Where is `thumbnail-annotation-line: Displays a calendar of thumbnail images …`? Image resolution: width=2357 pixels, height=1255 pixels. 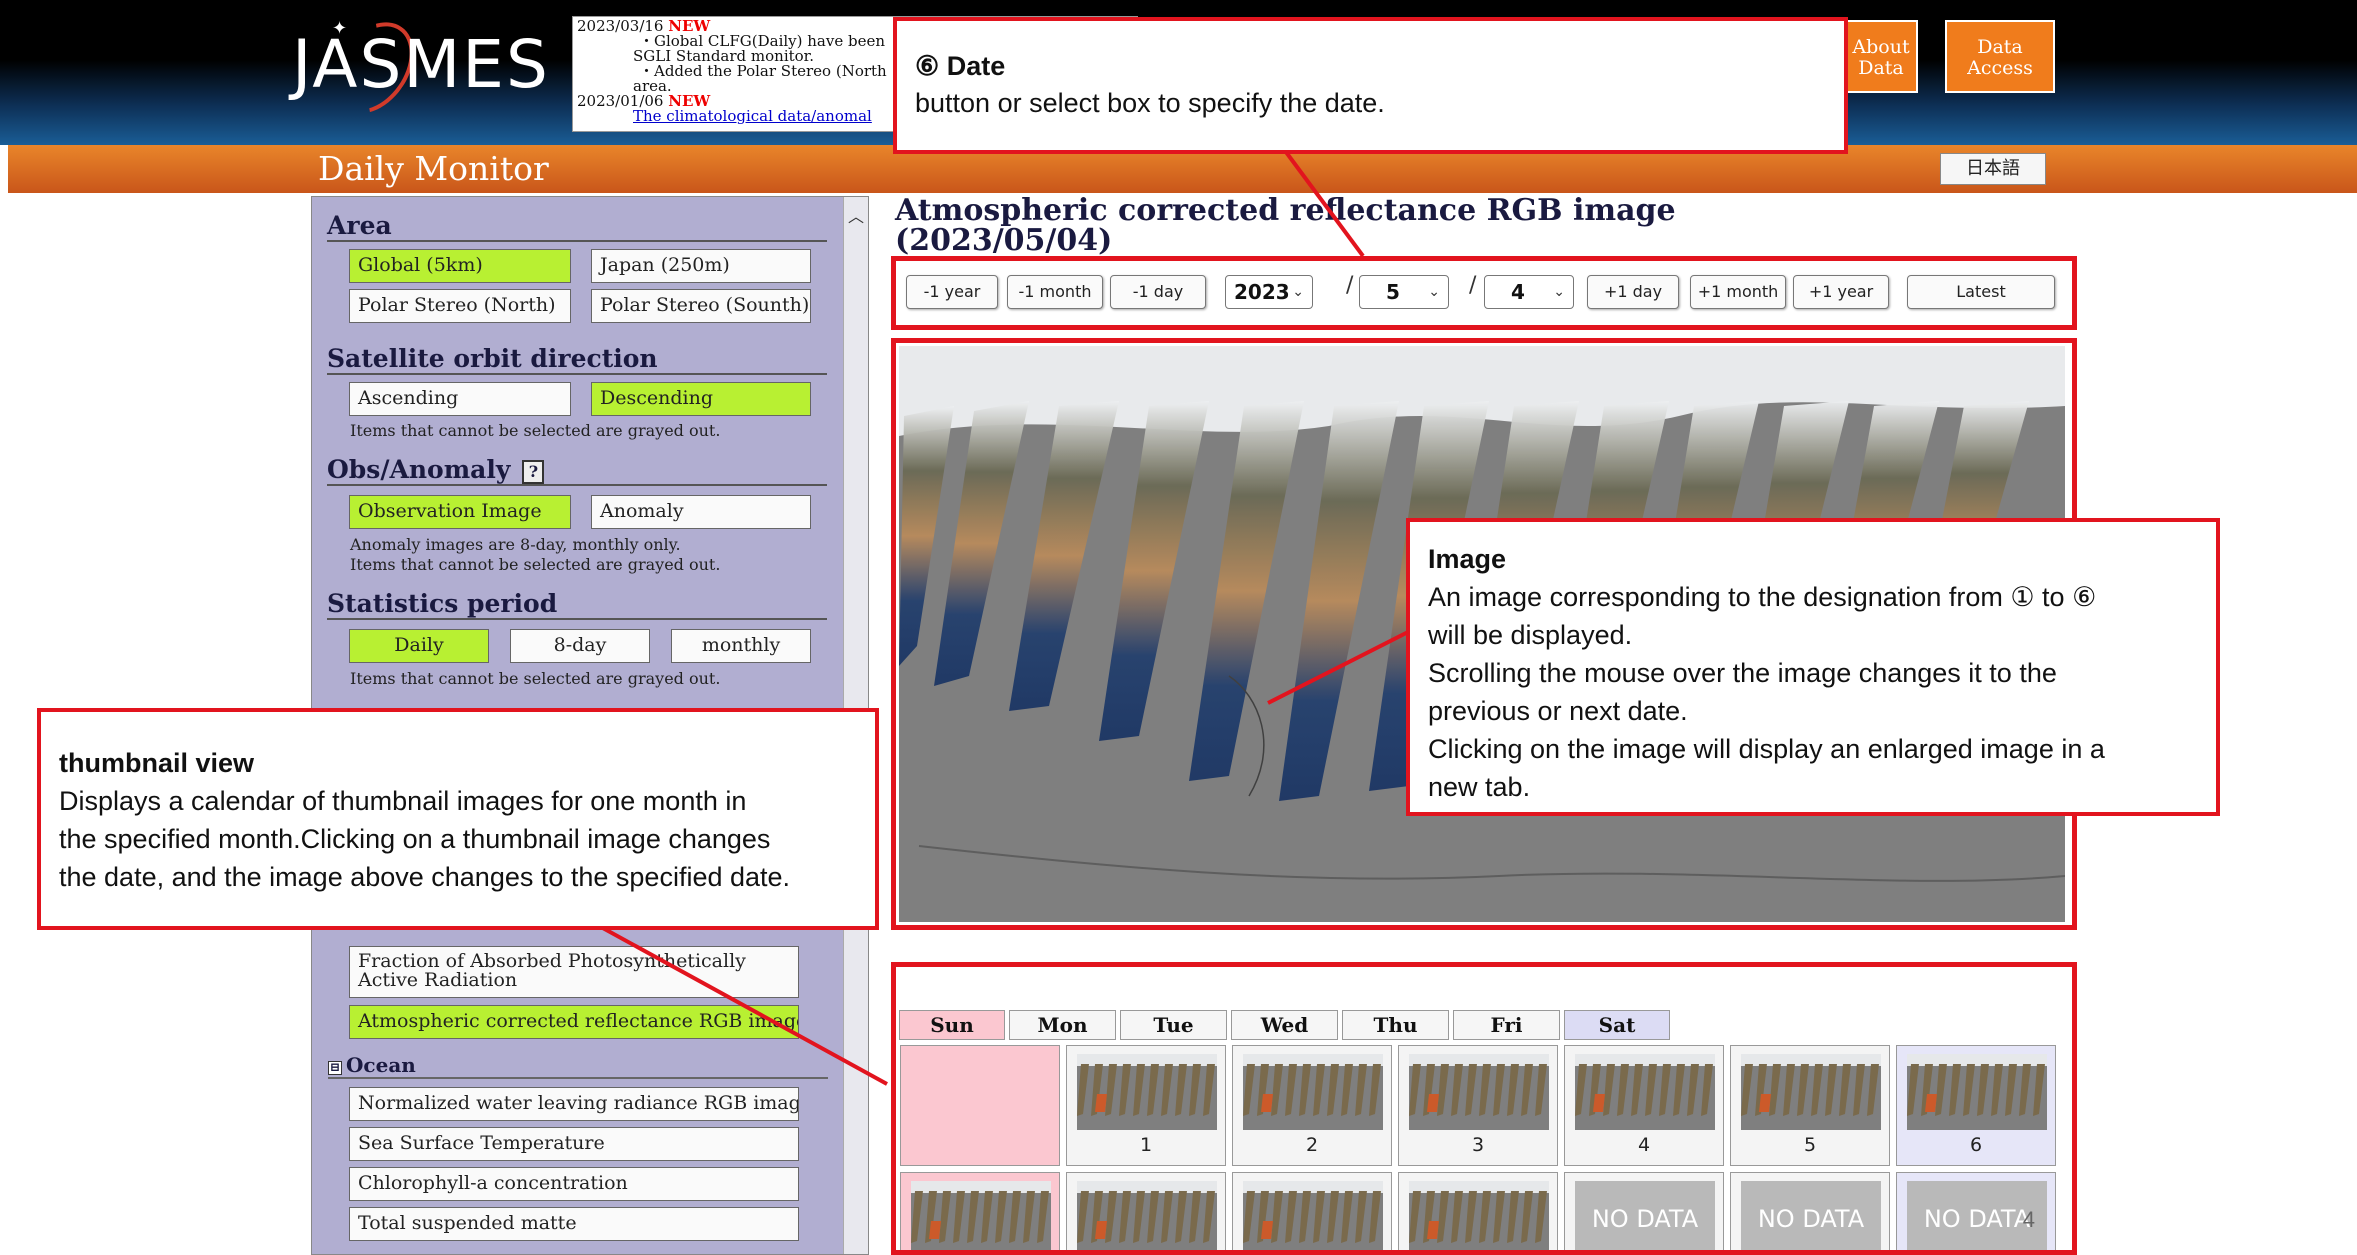
thumbnail-annotation-line: Displays a calendar of thumbnail images … is located at coordinates (403, 801).